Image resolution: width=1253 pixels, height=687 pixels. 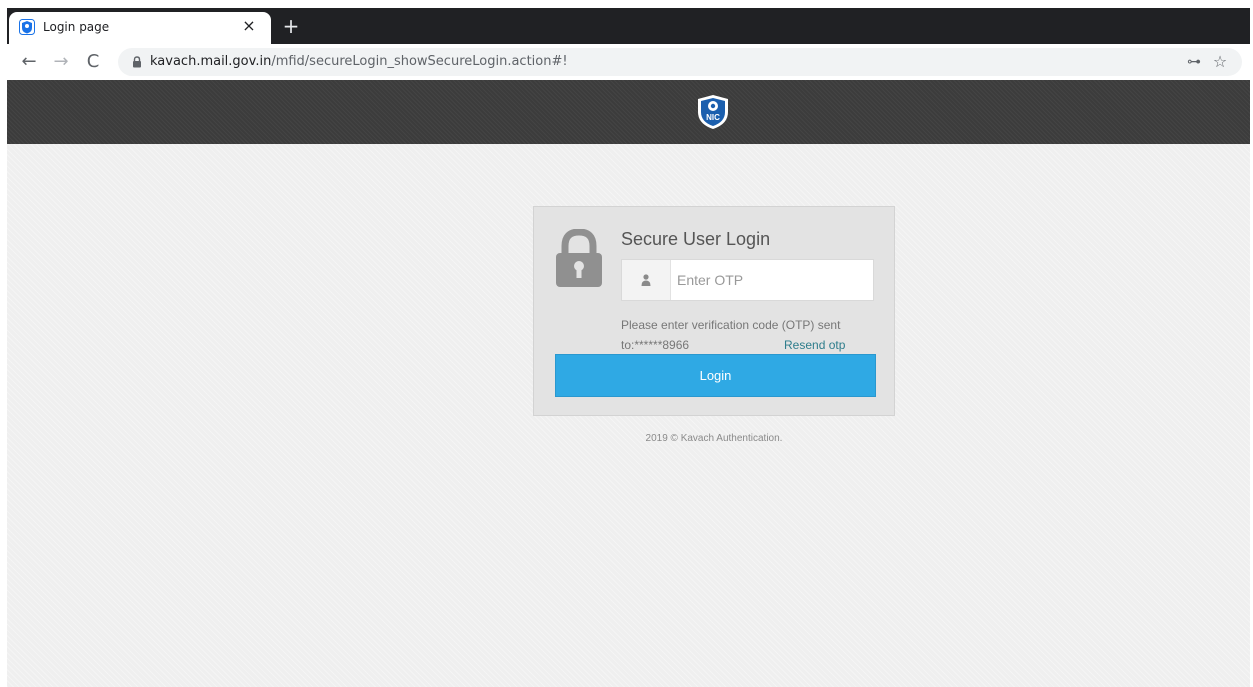 I want to click on user-icon, so click(x=646, y=280).